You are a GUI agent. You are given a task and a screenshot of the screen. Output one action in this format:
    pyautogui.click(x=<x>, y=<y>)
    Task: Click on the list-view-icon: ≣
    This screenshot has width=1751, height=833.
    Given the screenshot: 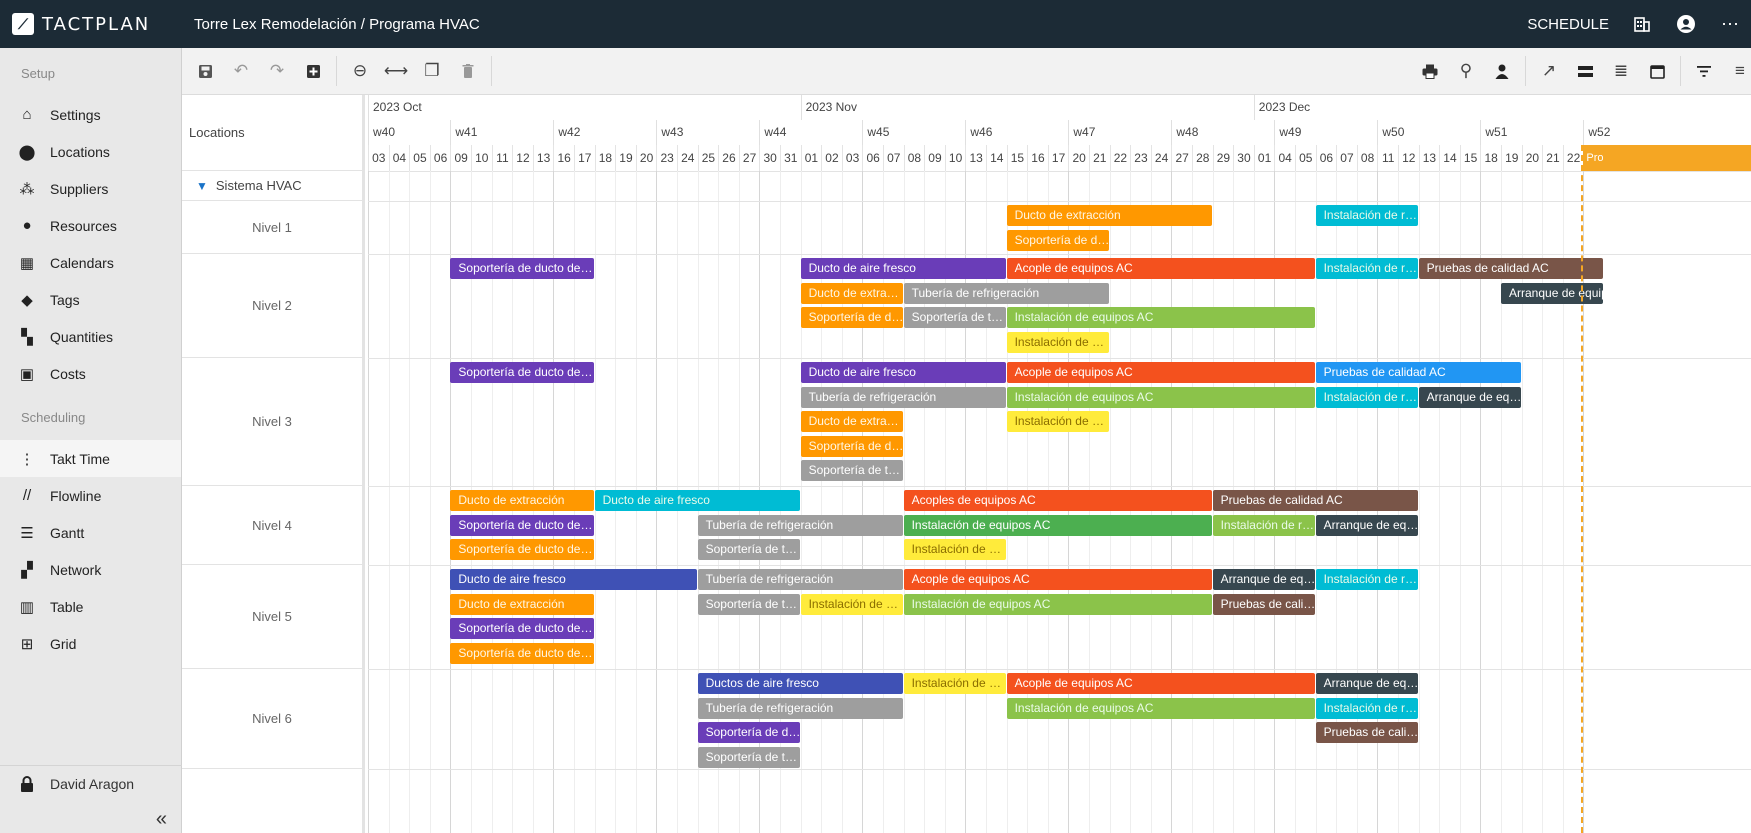 What is the action you would take?
    pyautogui.click(x=1621, y=71)
    